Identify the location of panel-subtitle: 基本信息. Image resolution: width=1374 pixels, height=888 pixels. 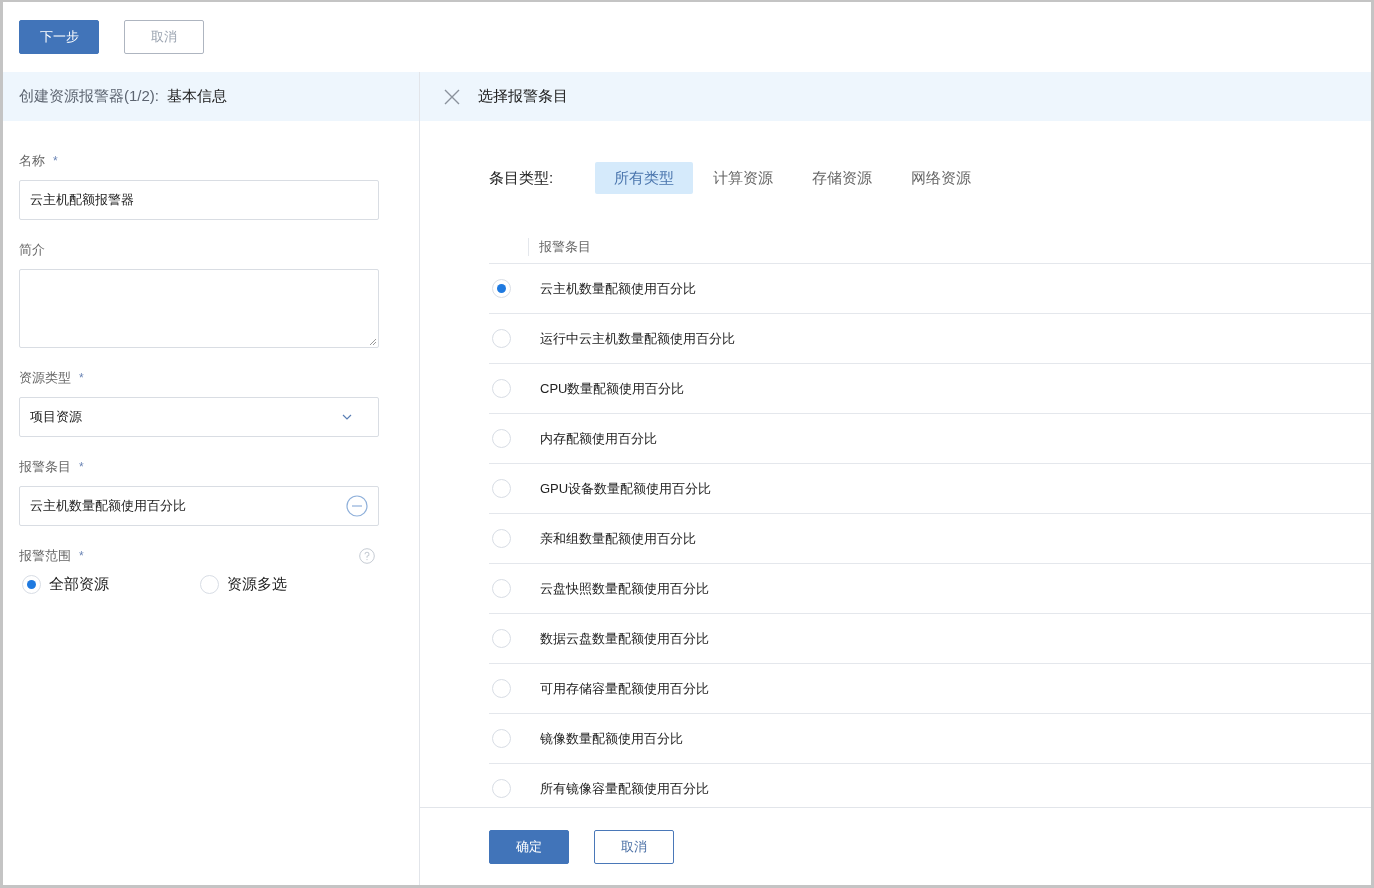
(197, 96).